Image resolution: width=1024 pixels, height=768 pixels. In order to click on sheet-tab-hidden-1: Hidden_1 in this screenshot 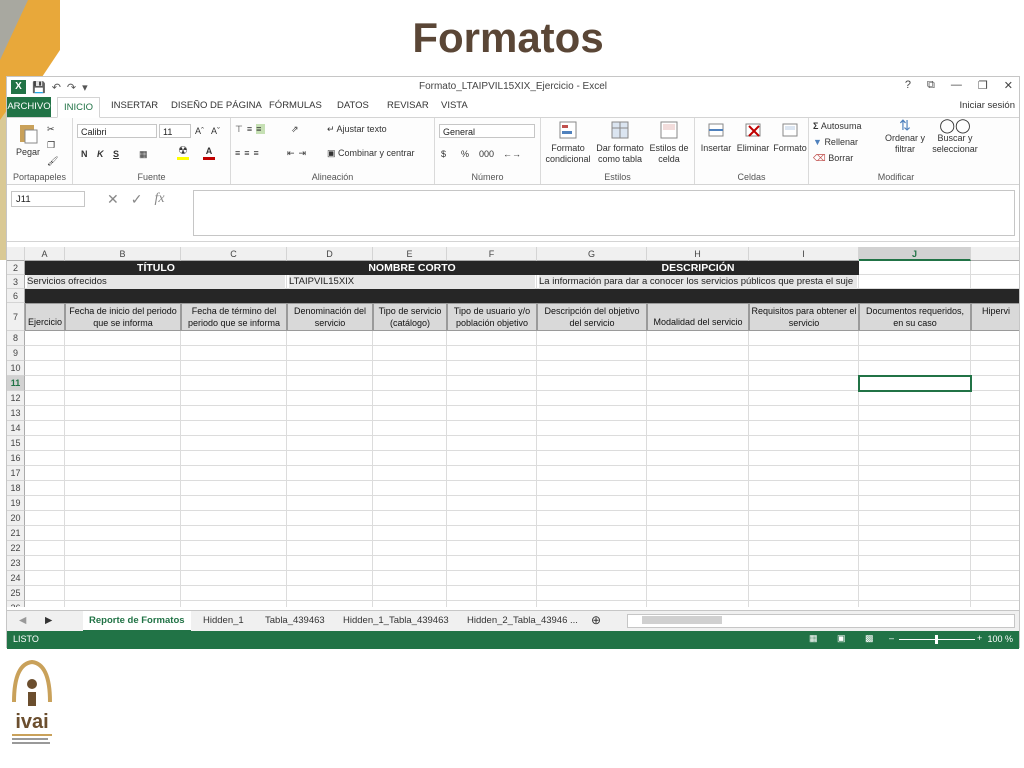, I will do `click(223, 620)`.